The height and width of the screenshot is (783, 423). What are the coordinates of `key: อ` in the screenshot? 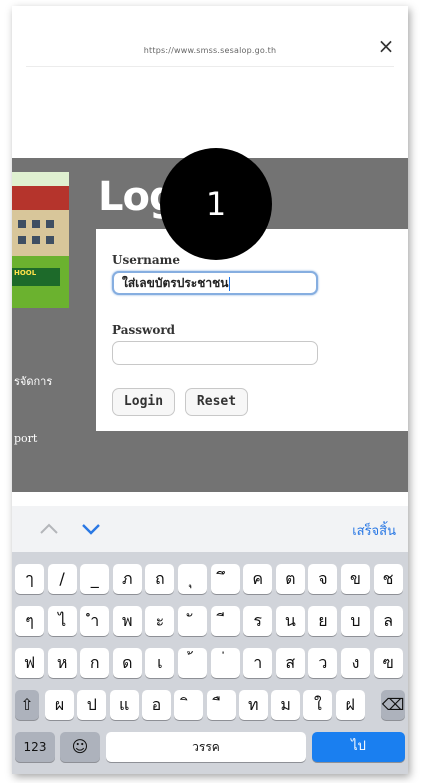 It's located at (156, 705).